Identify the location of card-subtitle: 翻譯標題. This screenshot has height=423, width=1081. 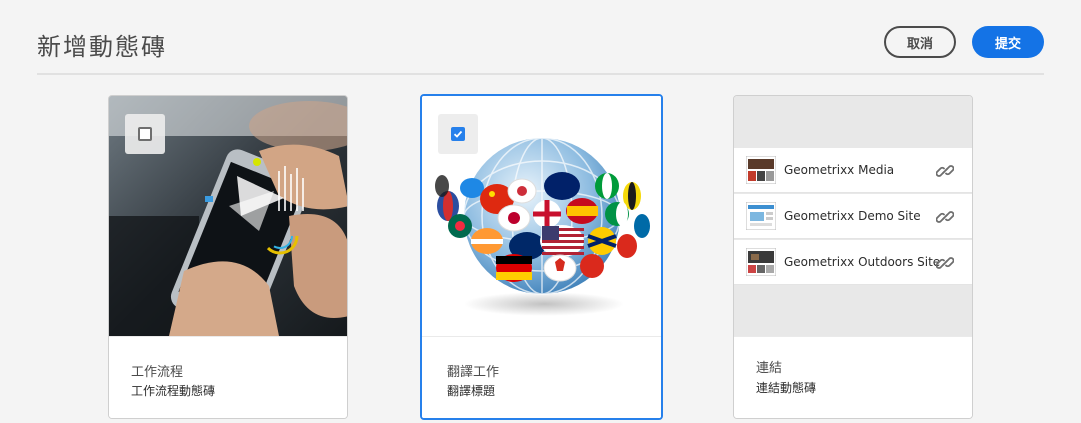
(471, 391).